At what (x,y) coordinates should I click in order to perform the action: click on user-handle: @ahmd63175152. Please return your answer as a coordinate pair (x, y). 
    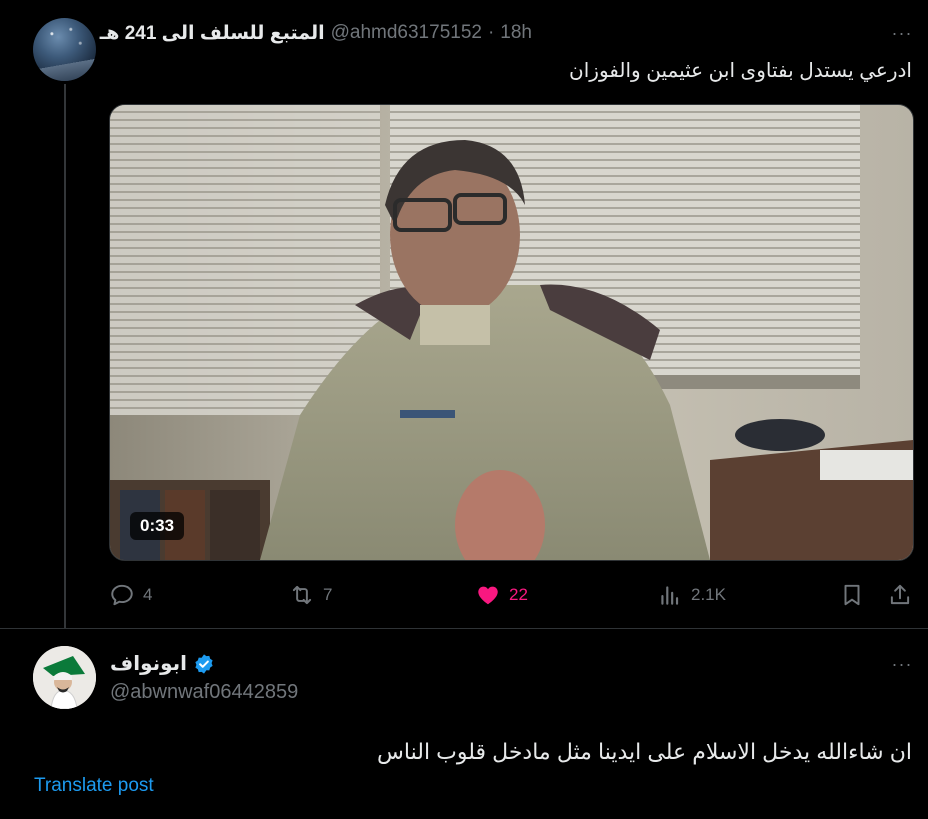
    Looking at the image, I should click on (406, 33).